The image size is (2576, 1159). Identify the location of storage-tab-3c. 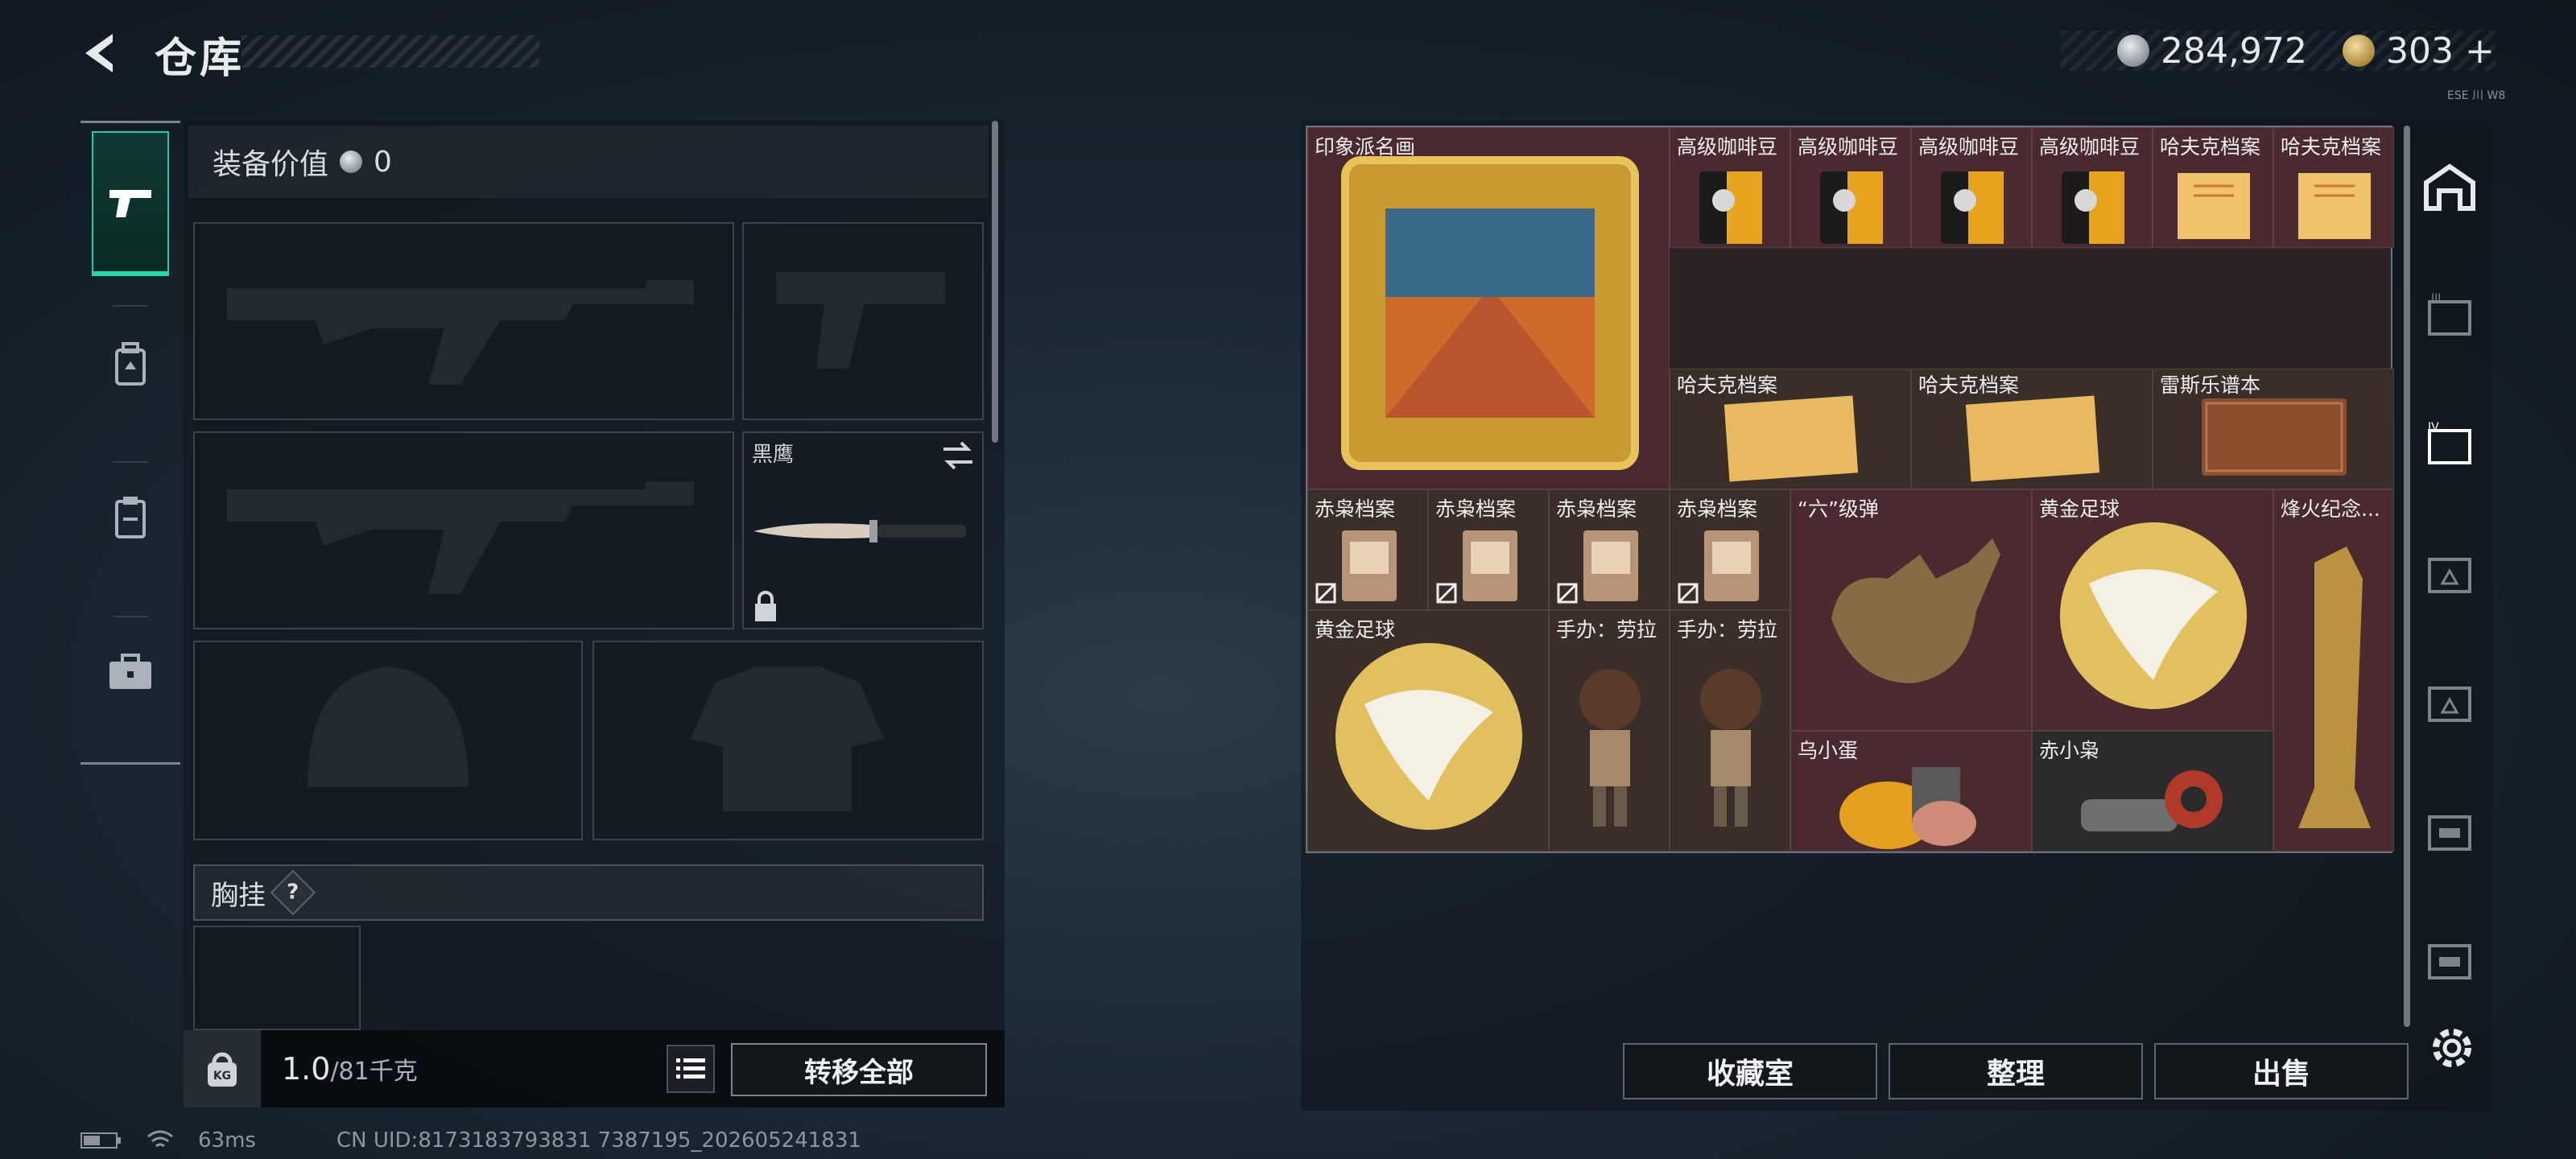
(2449, 829).